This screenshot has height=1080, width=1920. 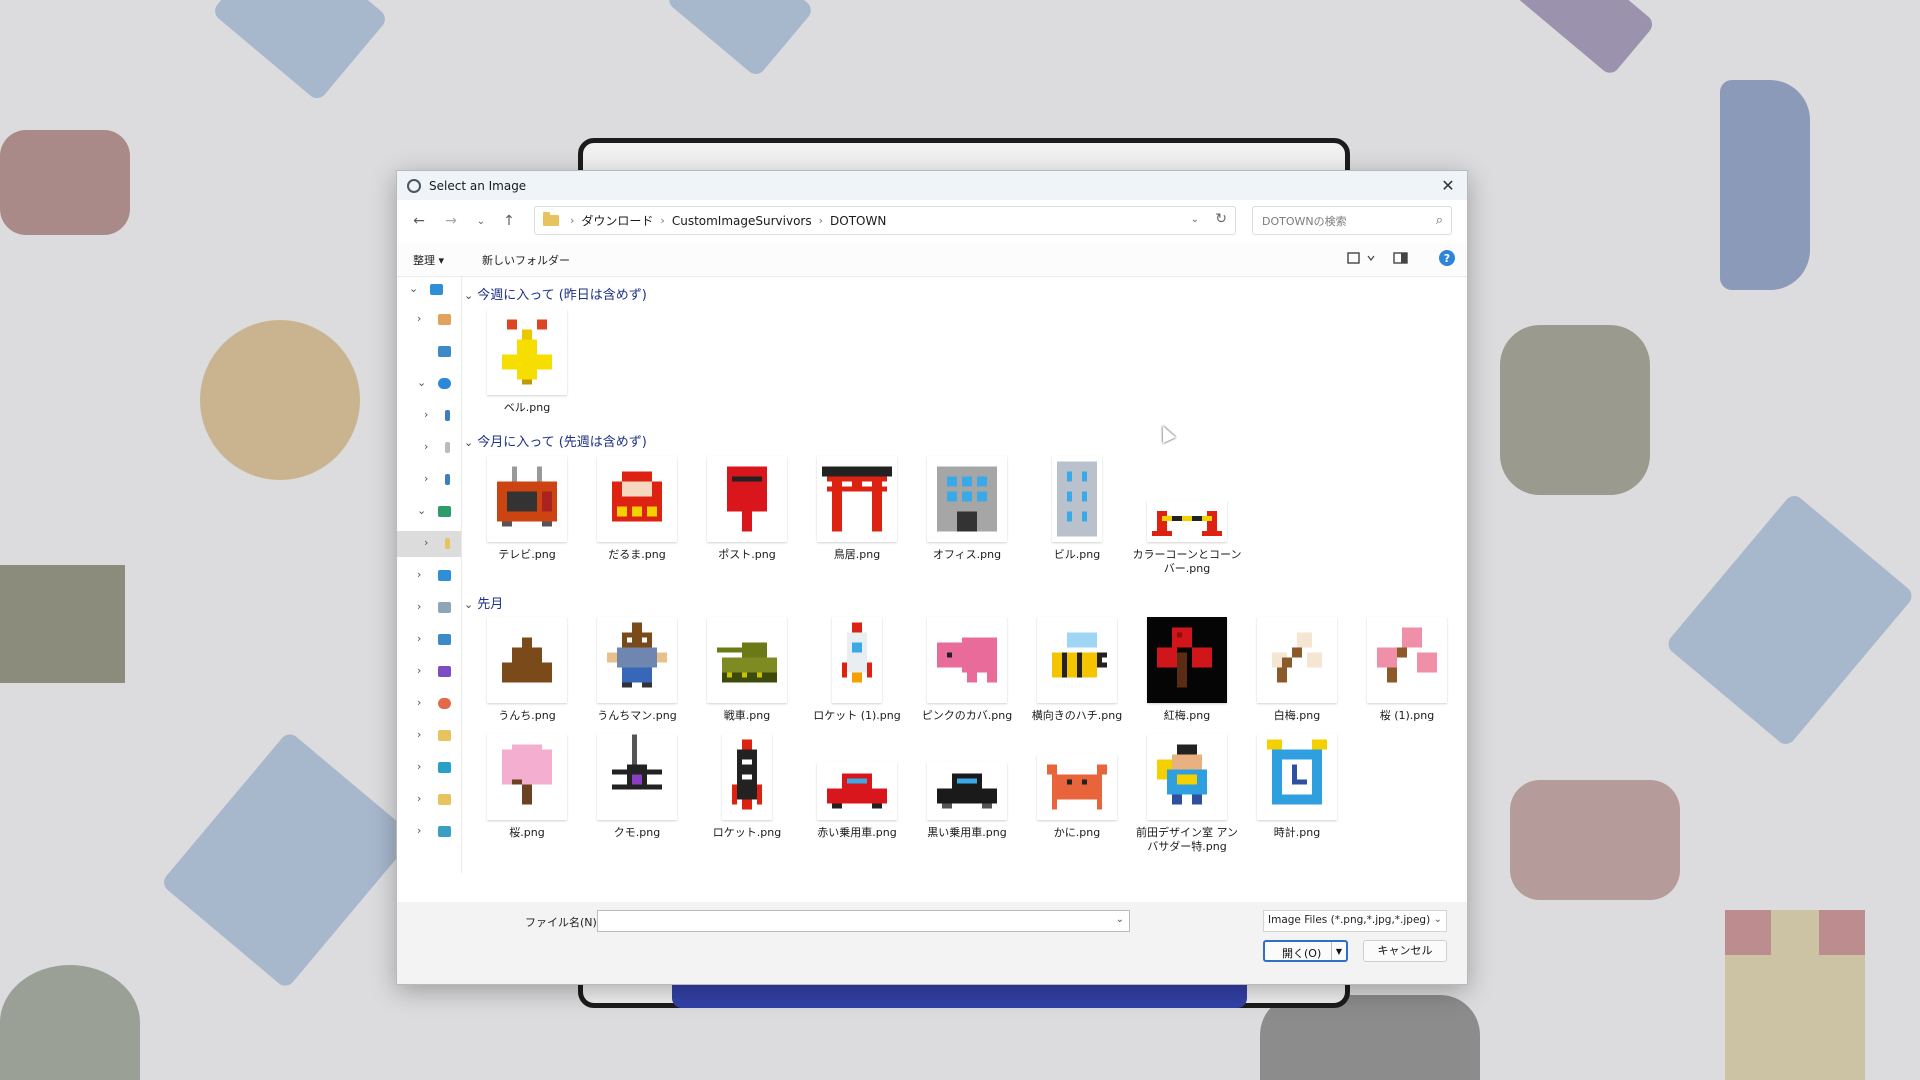 What do you see at coordinates (444, 607) in the screenshot?
I see `documents-icon` at bounding box center [444, 607].